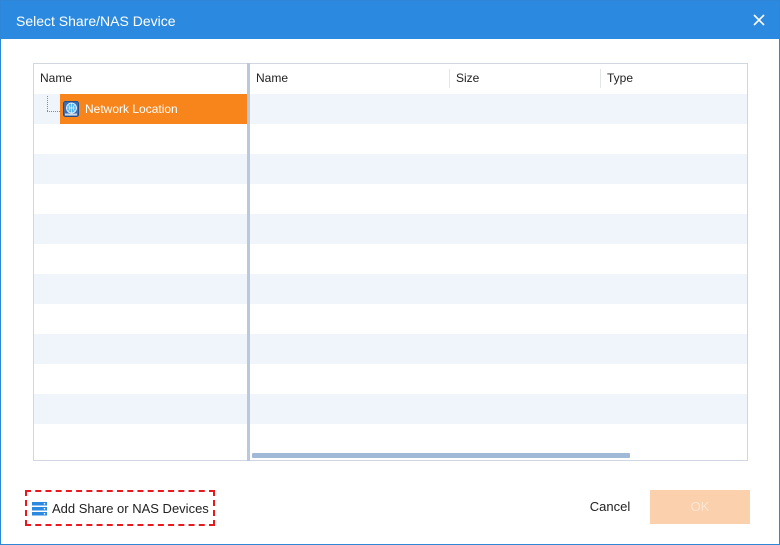  What do you see at coordinates (525, 78) in the screenshot?
I see `column-header-size: Size` at bounding box center [525, 78].